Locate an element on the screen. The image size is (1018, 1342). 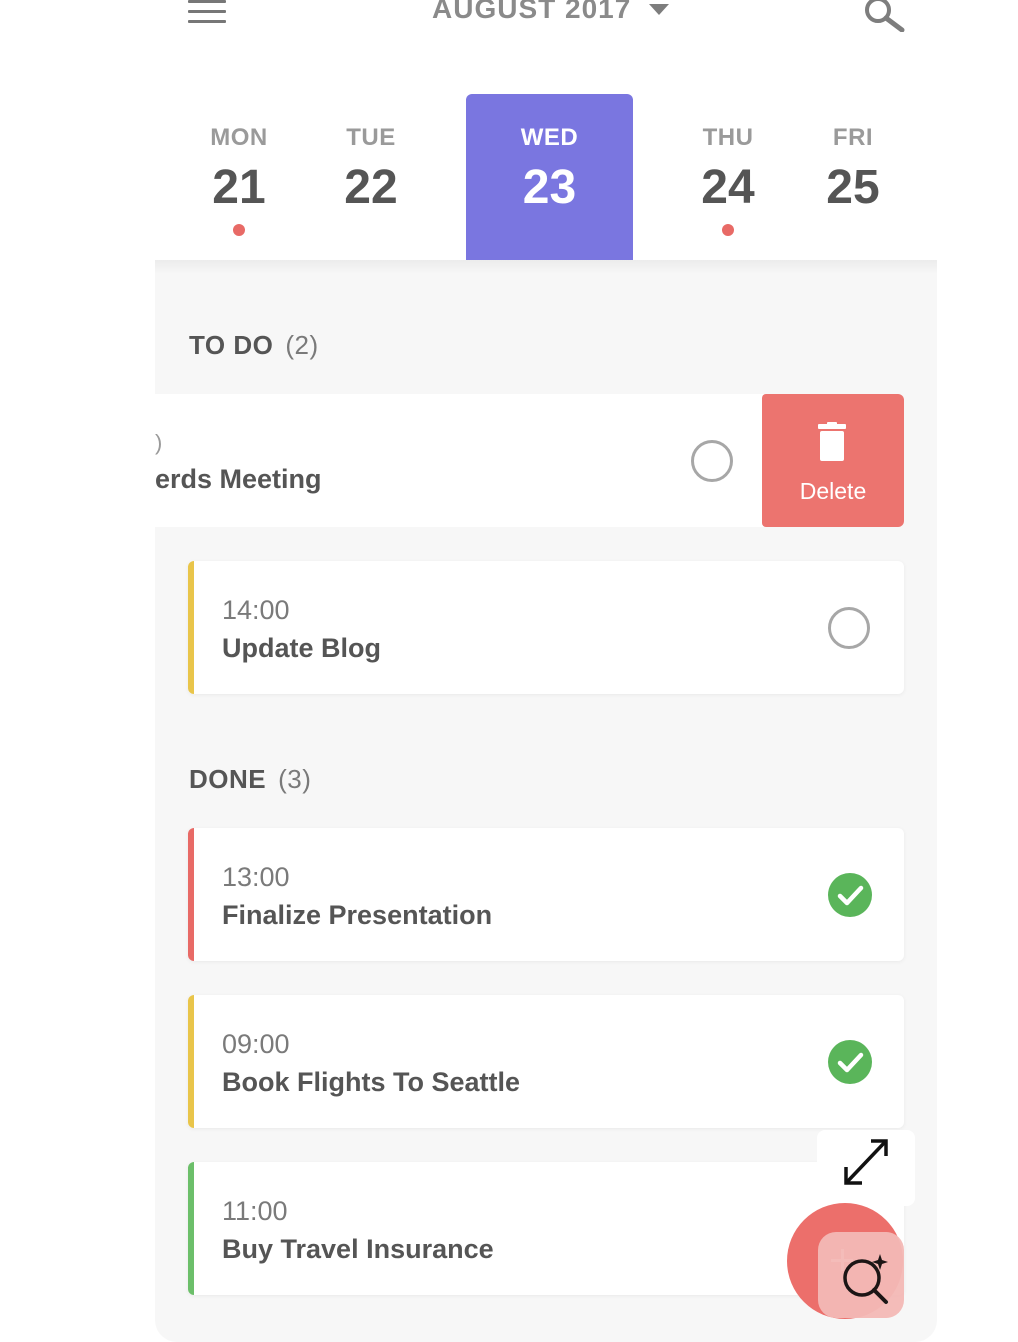
expand-icon is located at coordinates (866, 1168).